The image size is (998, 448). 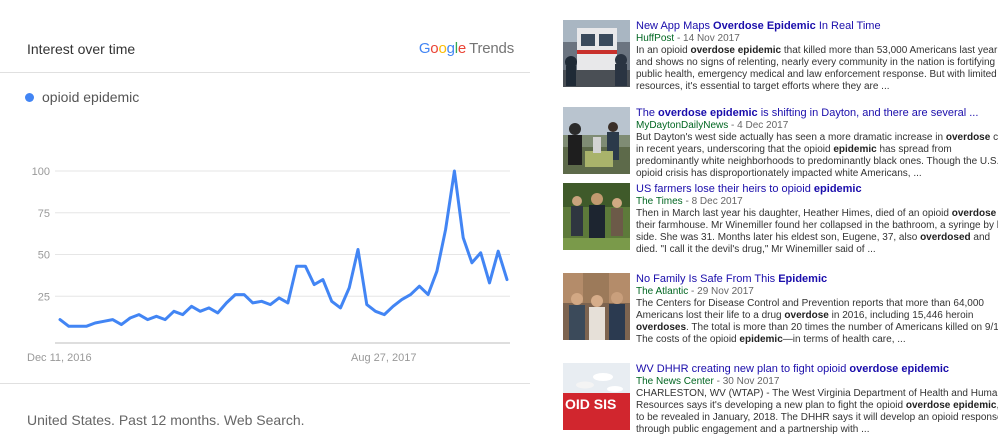 What do you see at coordinates (663, 50) in the screenshot?
I see `snippet-text: In an opioid` at bounding box center [663, 50].